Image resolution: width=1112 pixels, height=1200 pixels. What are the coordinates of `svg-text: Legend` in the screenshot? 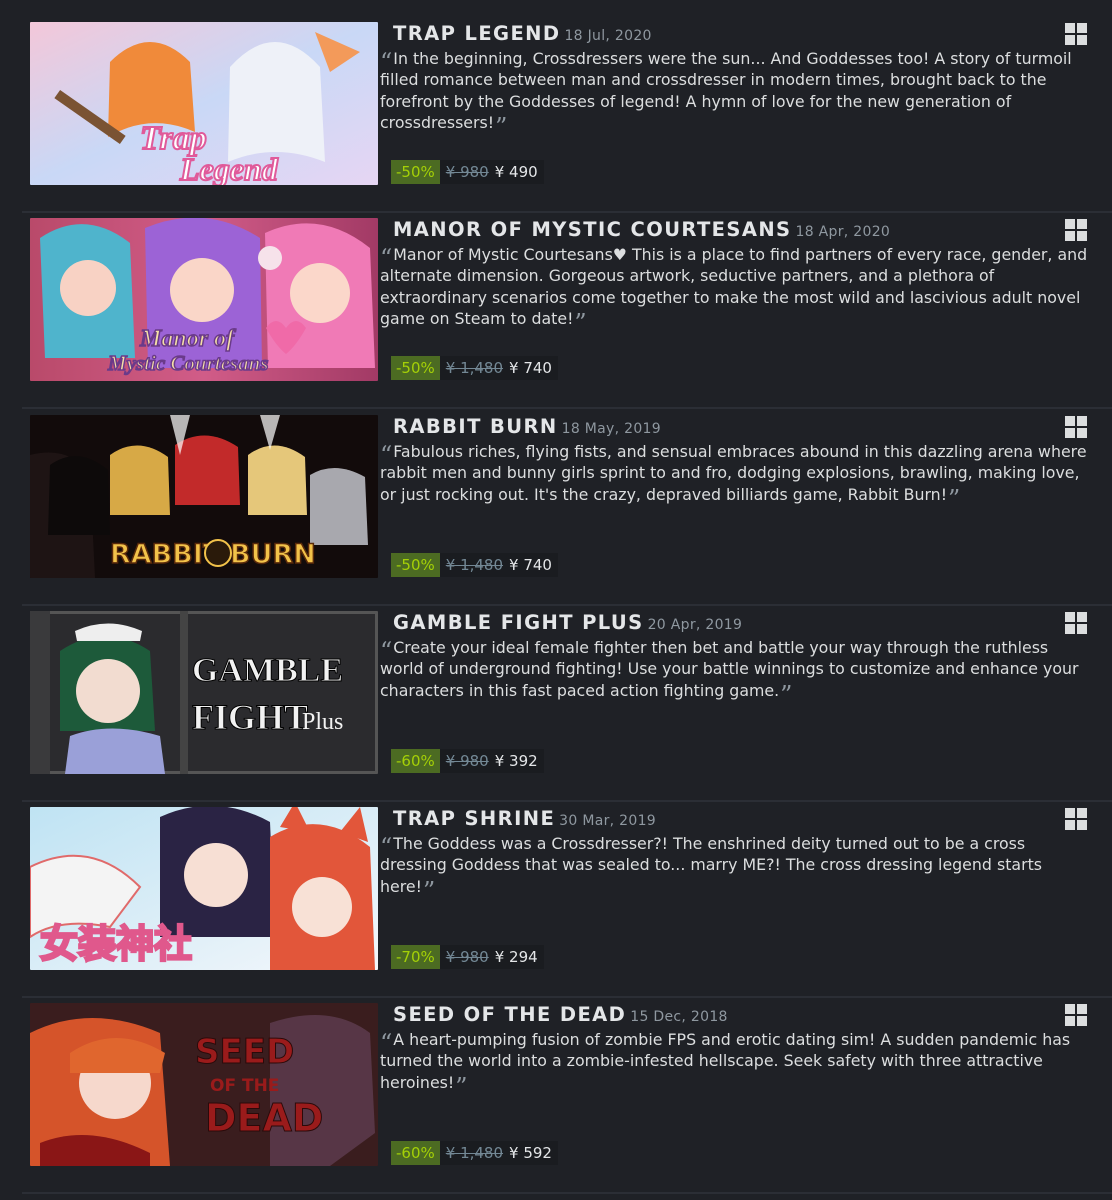 It's located at (229, 168).